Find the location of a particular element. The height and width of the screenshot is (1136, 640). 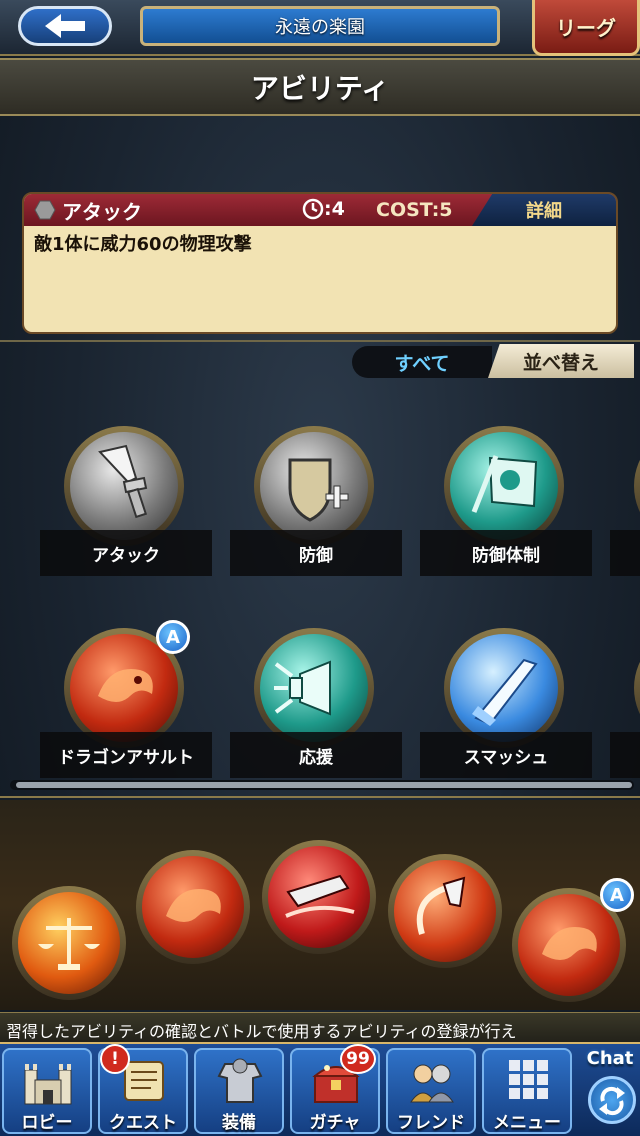

gacha-count-label: 99 is located at coordinates (358, 1059).